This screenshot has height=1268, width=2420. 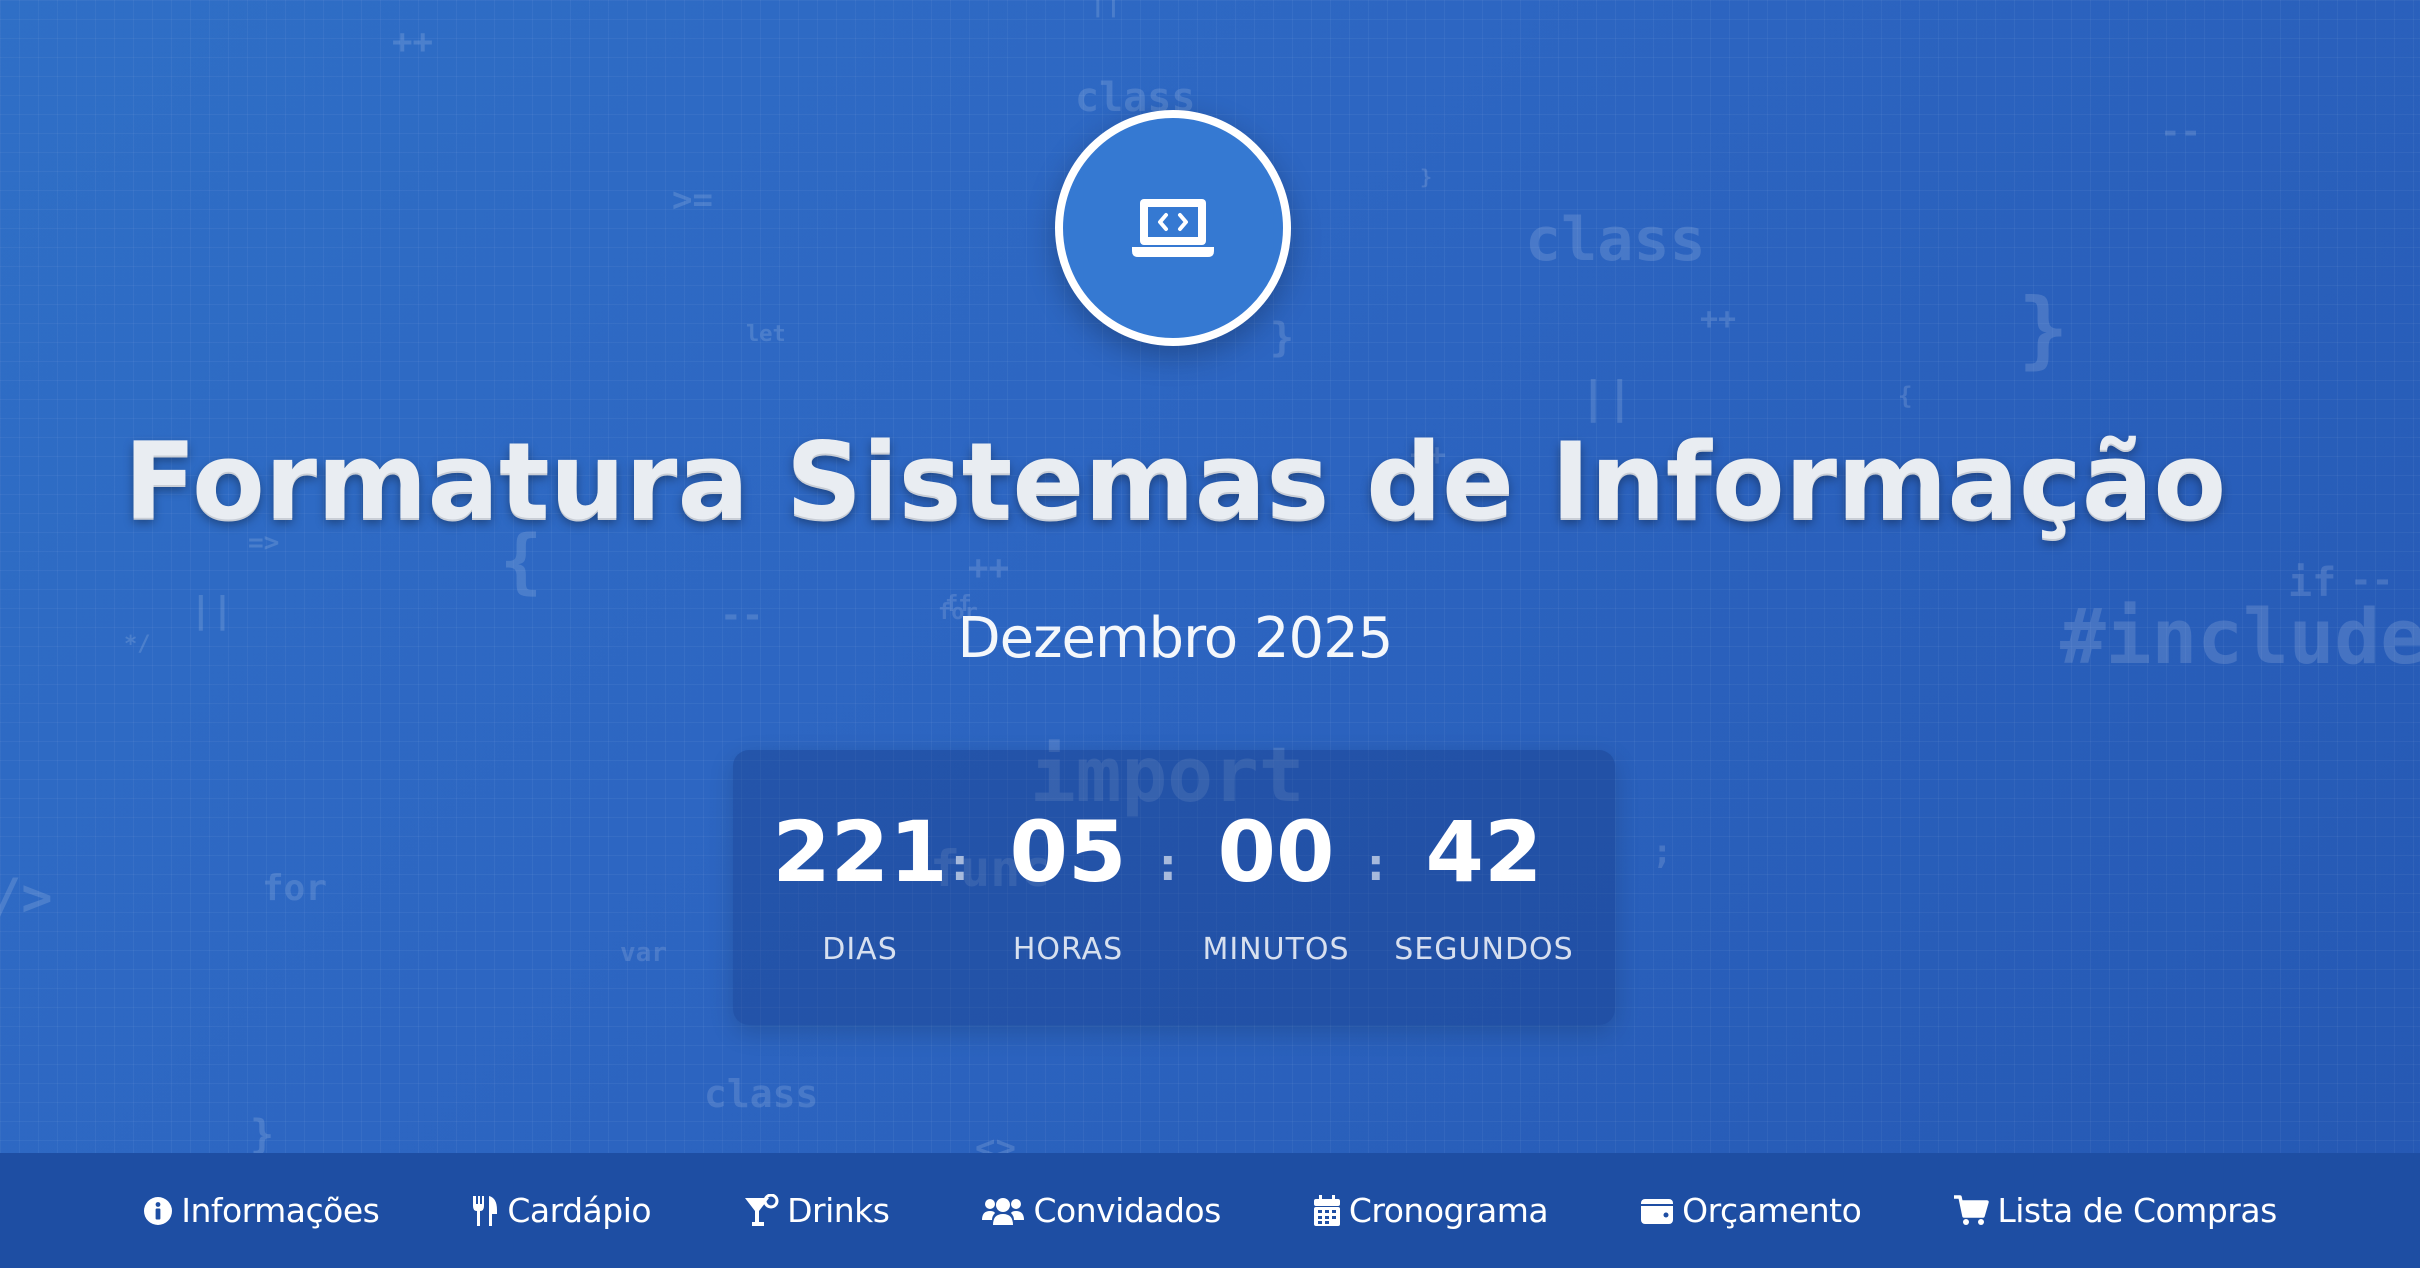 I want to click on nav-item-cronograma: Cronograma, so click(x=1431, y=1210).